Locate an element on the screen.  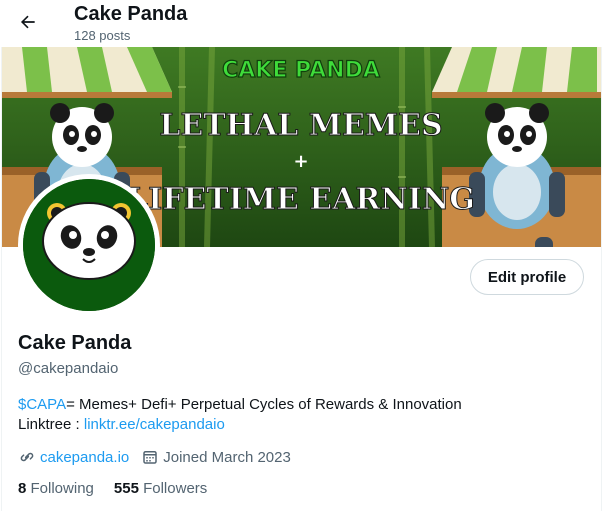
avatar is located at coordinates (89, 245).